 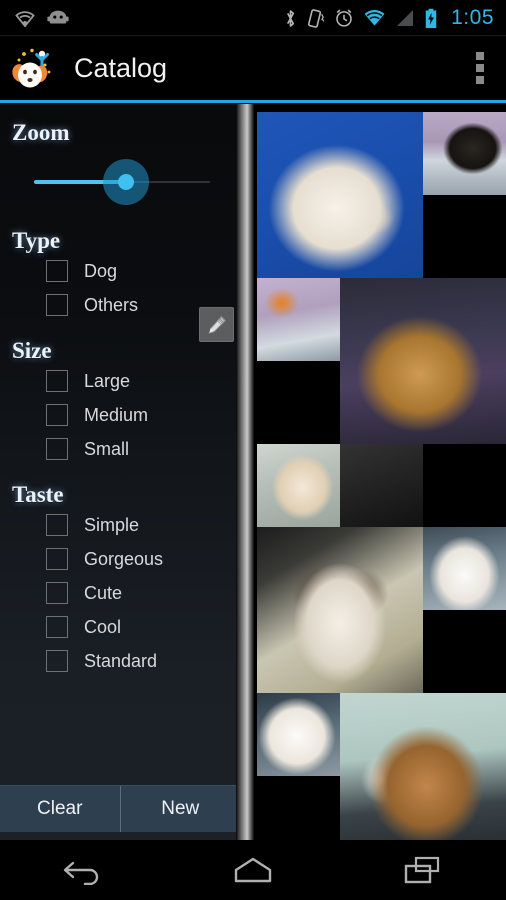 I want to click on action-bar: Catalog, so click(x=253, y=68).